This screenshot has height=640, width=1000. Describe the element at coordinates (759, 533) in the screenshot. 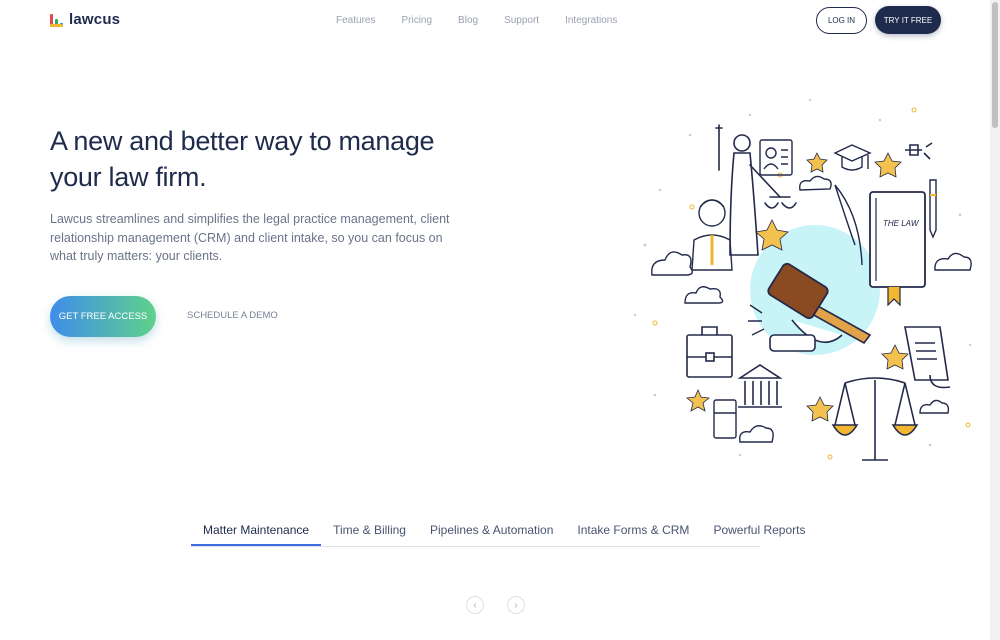

I see `tab-powerful-reports: Powerful Reports` at that location.